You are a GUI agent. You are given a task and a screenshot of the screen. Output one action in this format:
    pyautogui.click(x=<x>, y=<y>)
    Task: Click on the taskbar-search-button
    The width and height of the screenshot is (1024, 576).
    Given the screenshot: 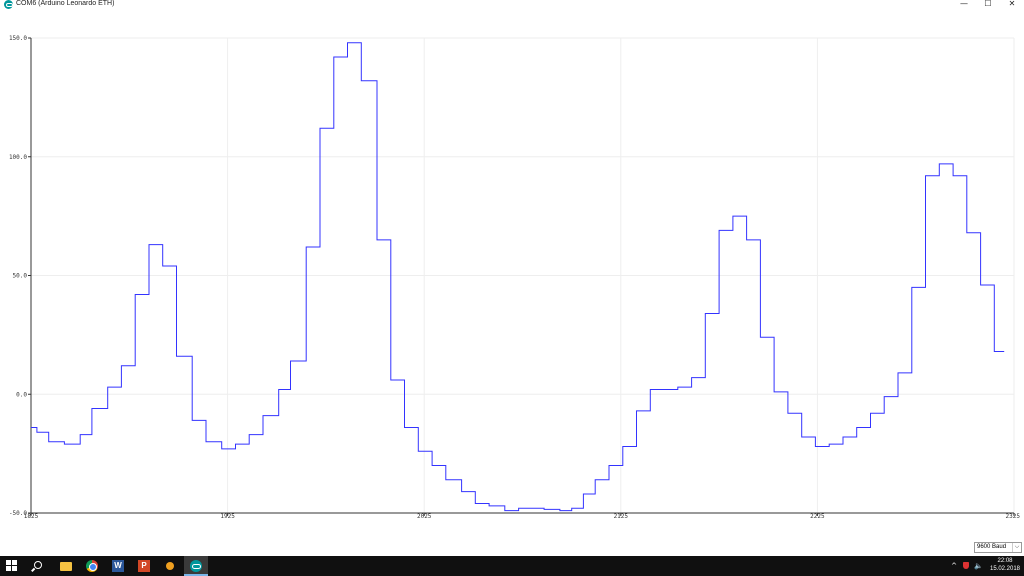 What is the action you would take?
    pyautogui.click(x=38, y=566)
    